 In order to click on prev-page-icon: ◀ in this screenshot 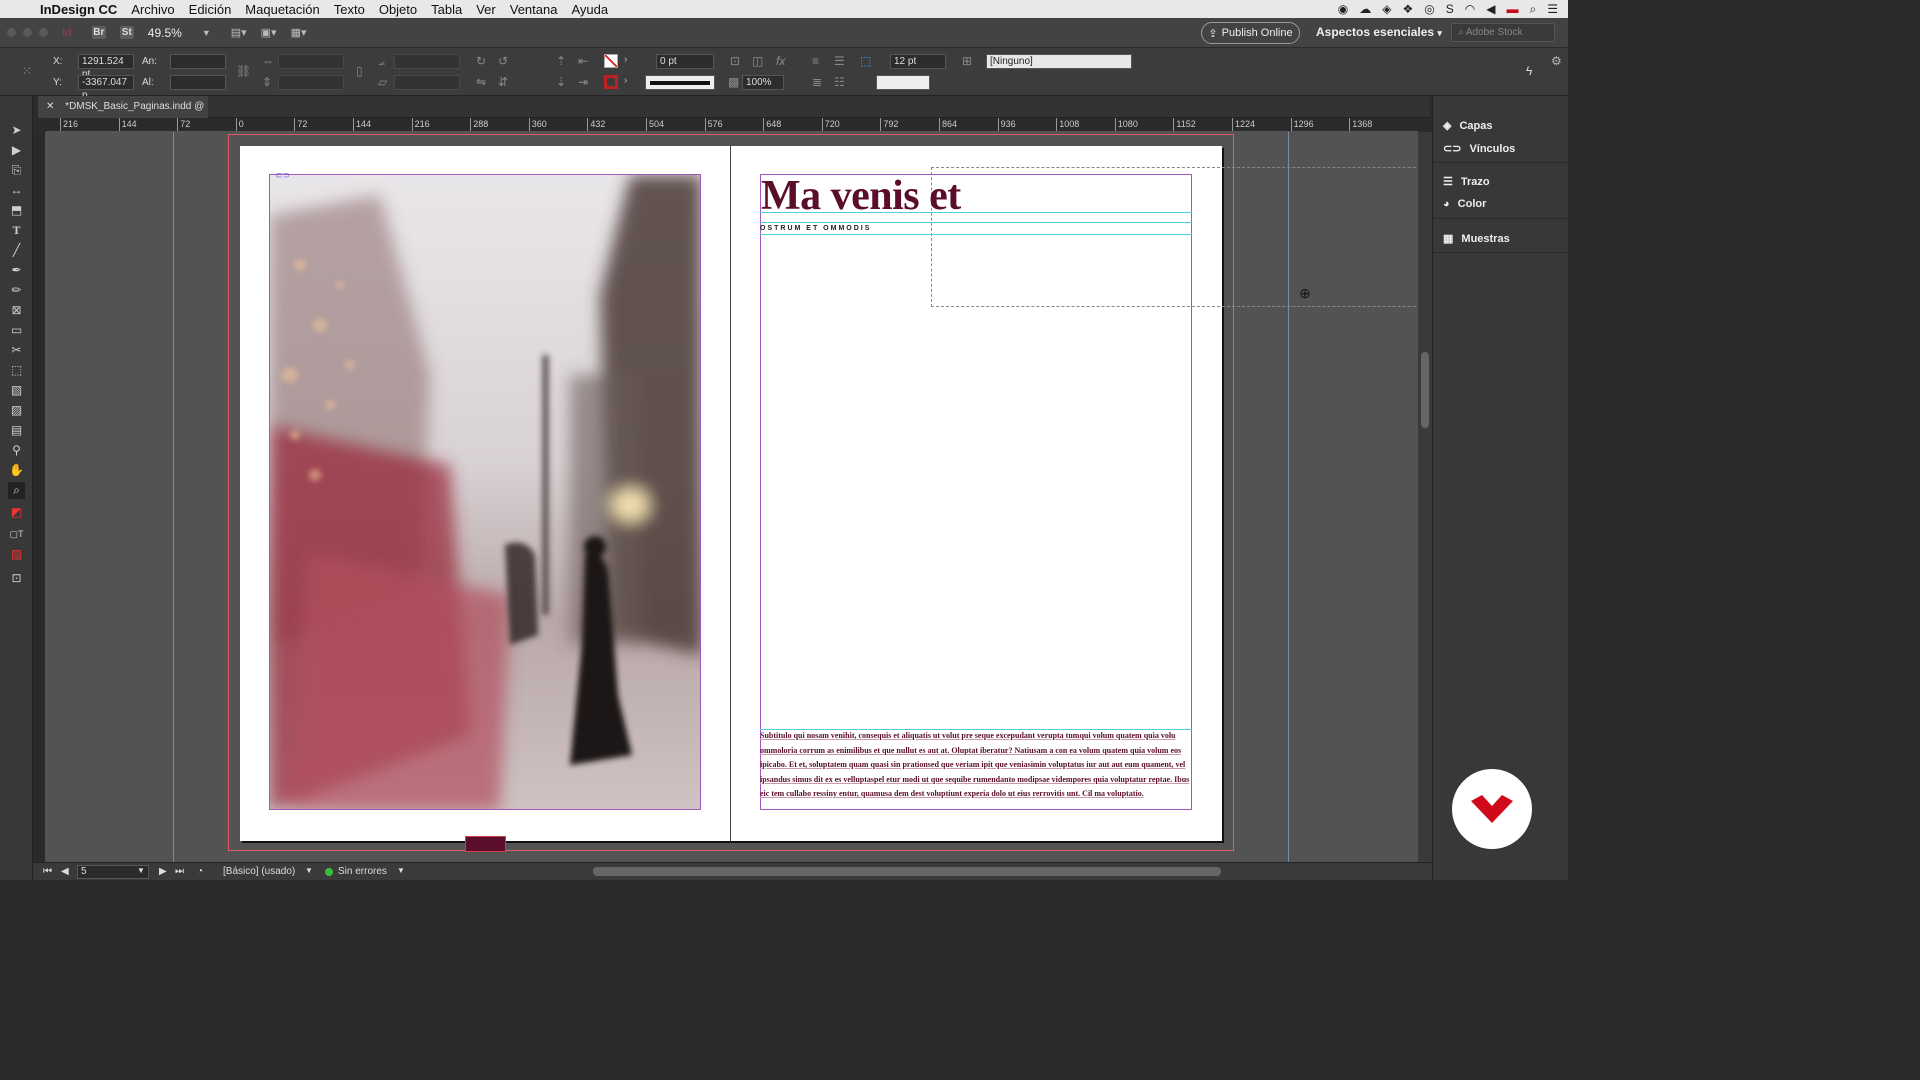, I will do `click(65, 871)`.